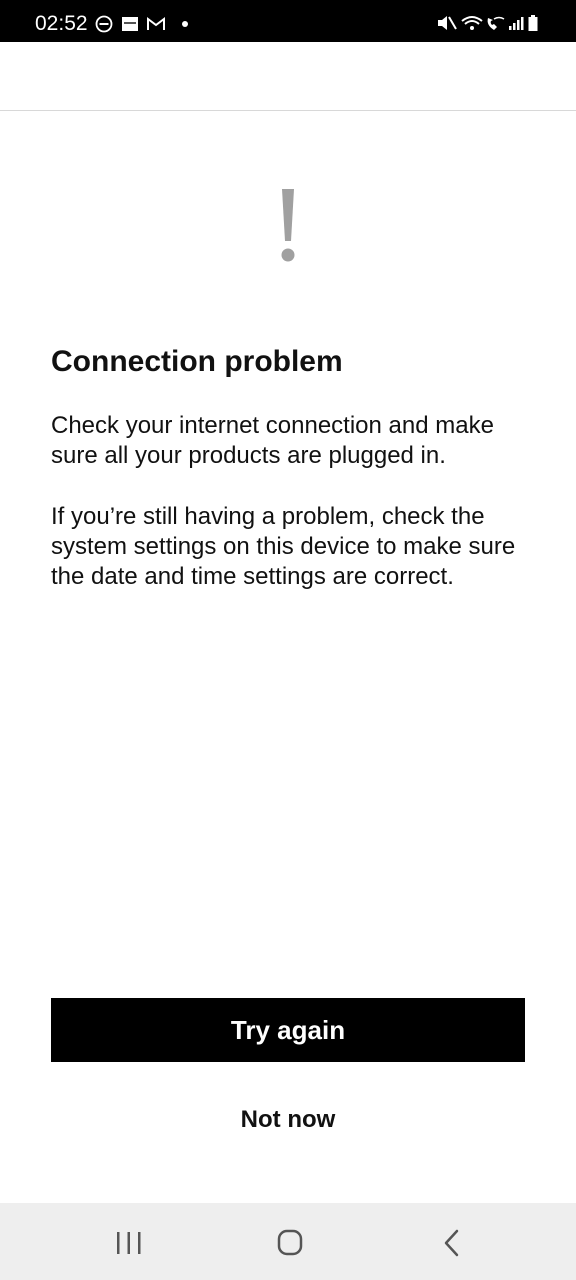 The image size is (576, 1280). What do you see at coordinates (185, 24) in the screenshot?
I see `dot-icon` at bounding box center [185, 24].